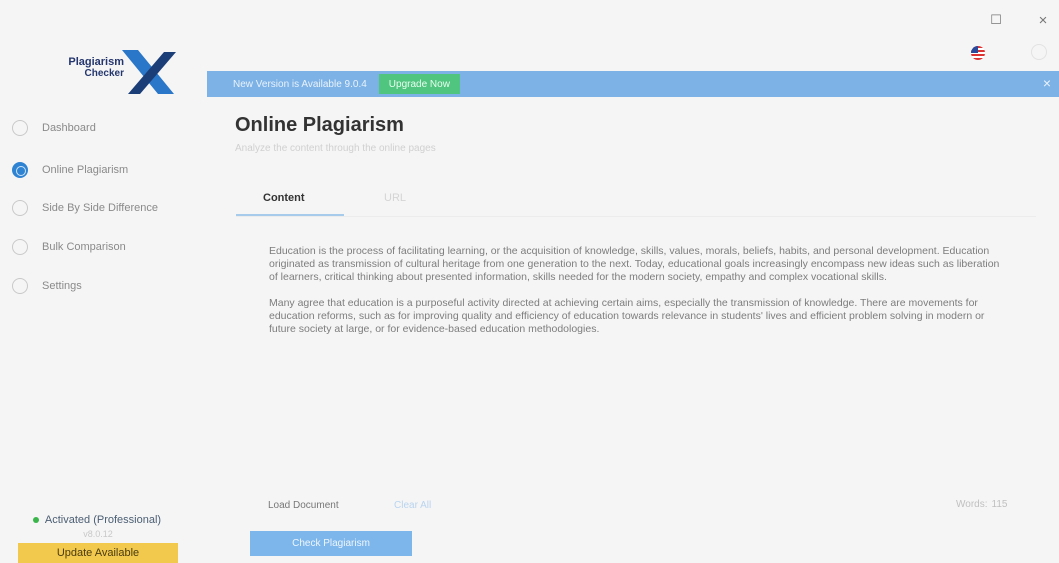  I want to click on sidebar-item-label: Side By Side Difference, so click(100, 208).